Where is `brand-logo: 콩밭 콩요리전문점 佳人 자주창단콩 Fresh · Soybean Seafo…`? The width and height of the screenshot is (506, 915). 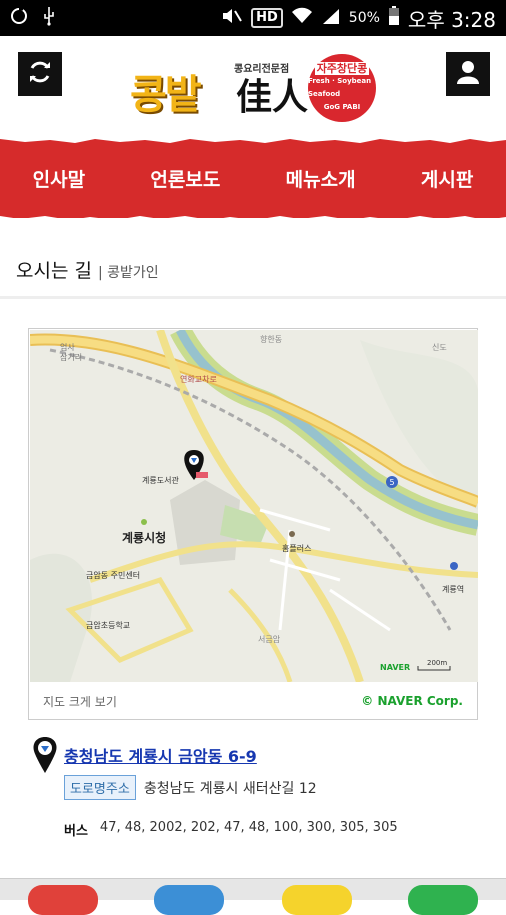 brand-logo: 콩밭 콩요리전문점 佳人 자주창단콩 Fresh · Soybean Seafo… is located at coordinates (255, 89).